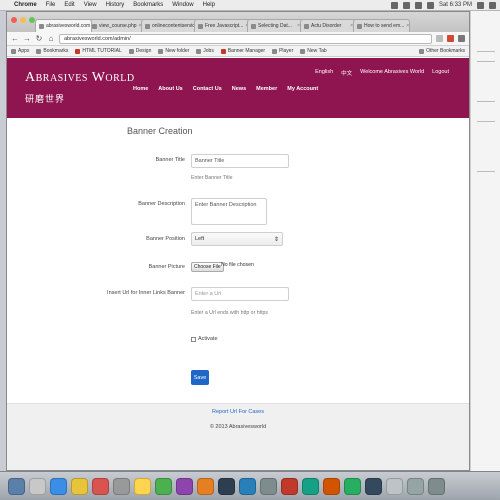 Image resolution: width=500 pixels, height=500 pixels. I want to click on safari-icon, so click(58, 486).